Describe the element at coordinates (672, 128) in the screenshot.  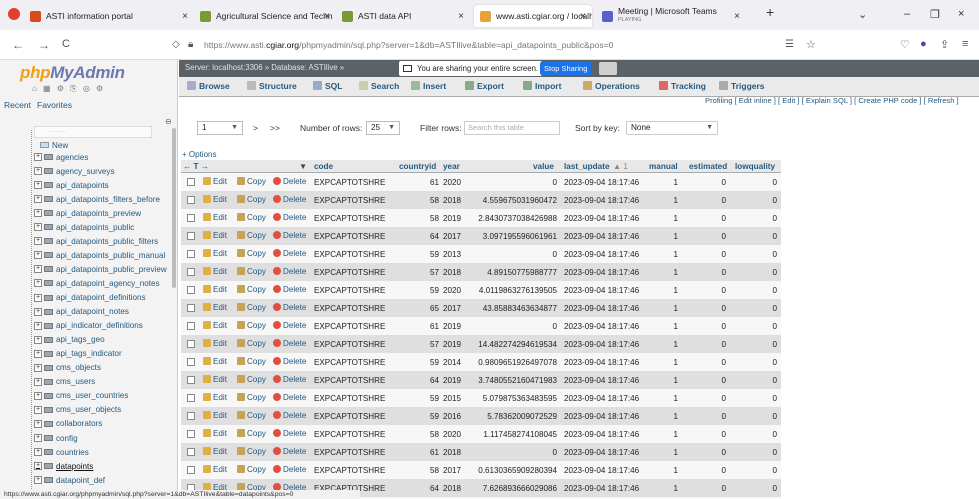
I see `sort-by-key-select: None ▼` at that location.